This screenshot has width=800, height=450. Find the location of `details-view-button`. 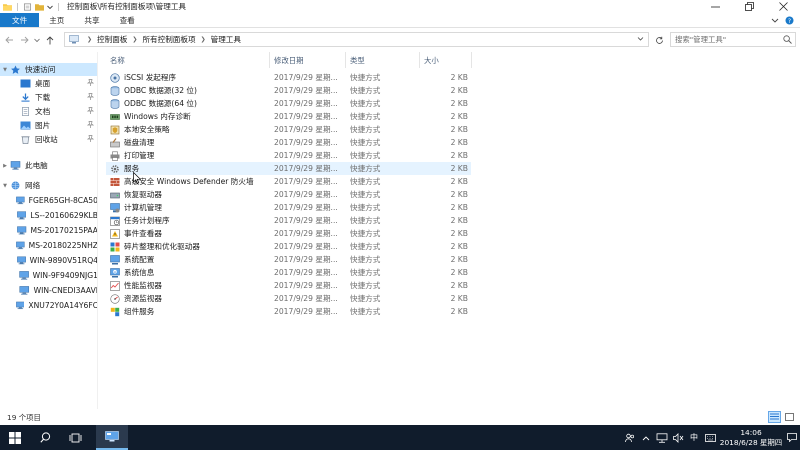

details-view-button is located at coordinates (774, 417).